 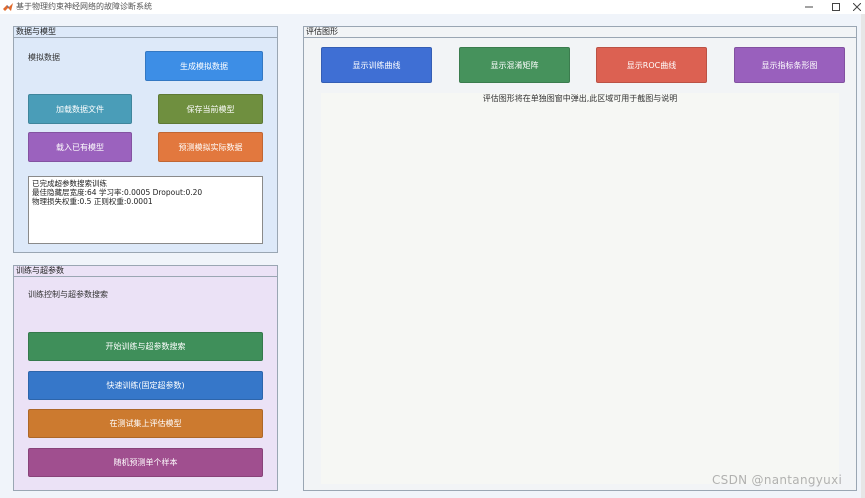 I want to click on random-predict-button: 随机预测单个样本, so click(x=145, y=462).